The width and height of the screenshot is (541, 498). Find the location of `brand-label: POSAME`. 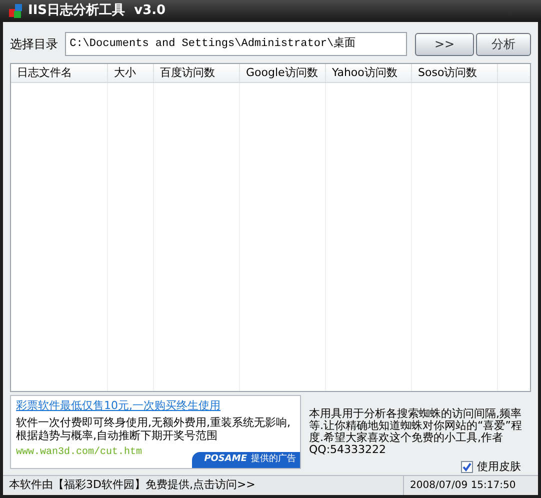

brand-label: POSAME is located at coordinates (225, 459).